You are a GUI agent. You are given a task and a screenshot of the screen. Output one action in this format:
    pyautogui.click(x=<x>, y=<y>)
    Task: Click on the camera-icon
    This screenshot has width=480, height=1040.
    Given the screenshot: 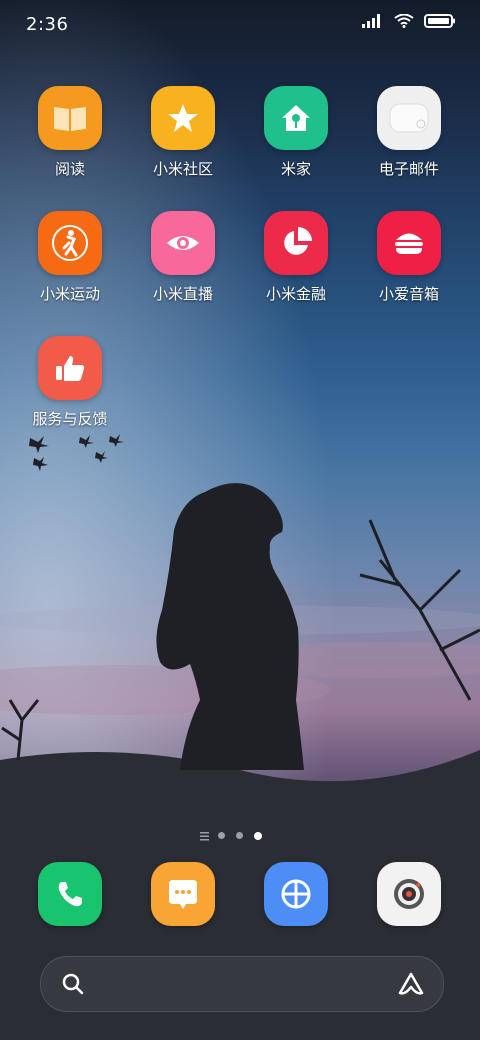 What is the action you would take?
    pyautogui.click(x=409, y=894)
    